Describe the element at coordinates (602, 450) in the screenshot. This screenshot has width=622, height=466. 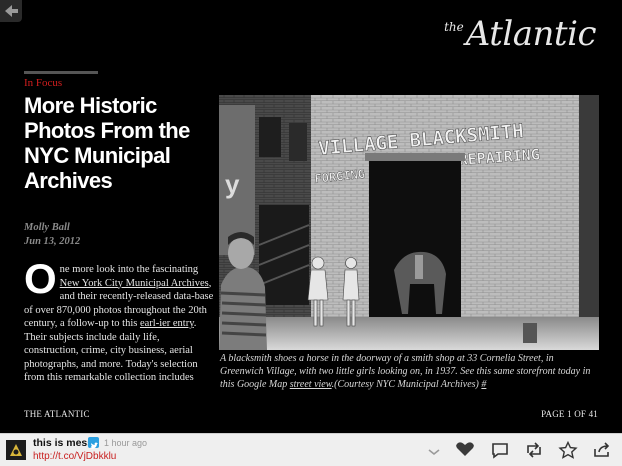
I see `share-icon` at that location.